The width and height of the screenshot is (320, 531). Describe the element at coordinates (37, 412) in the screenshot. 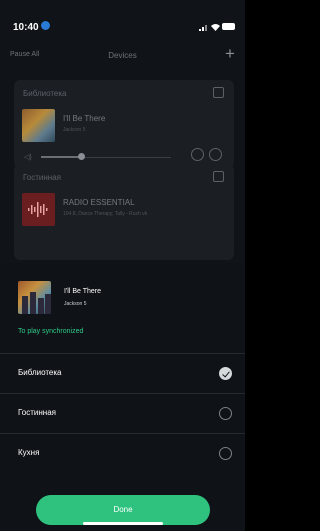

I see `room-option-label: Гостинная` at that location.